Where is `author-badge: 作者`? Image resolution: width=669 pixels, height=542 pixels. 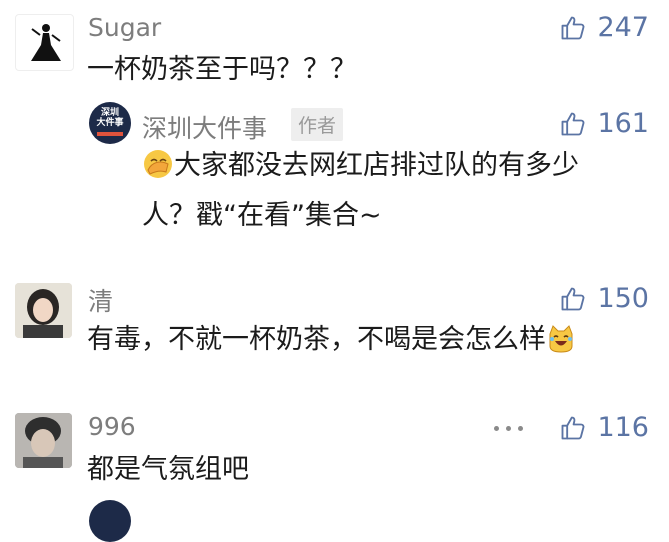 author-badge: 作者 is located at coordinates (317, 124).